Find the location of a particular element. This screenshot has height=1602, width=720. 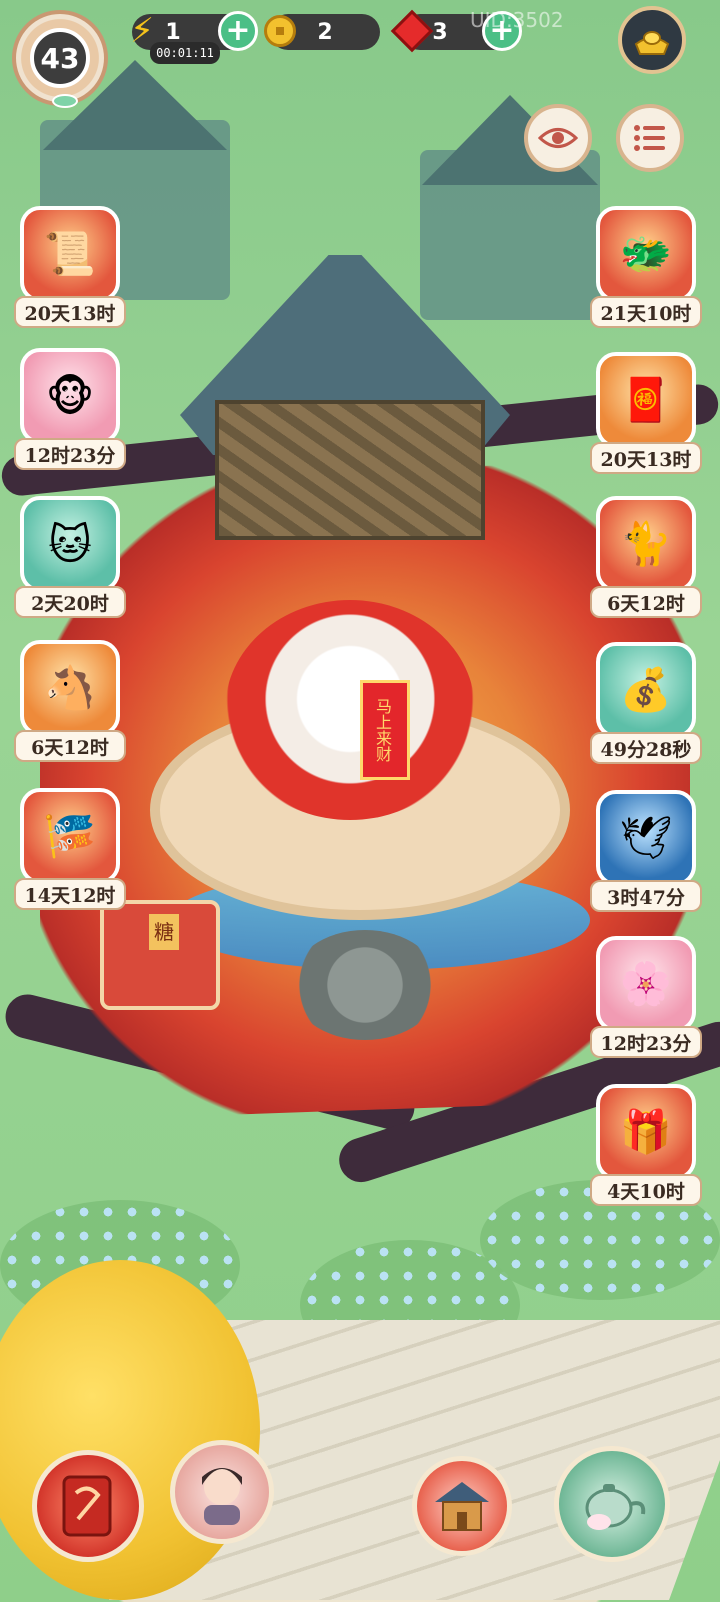

blossom-cat-icon: 🌸 is located at coordinates (646, 984).